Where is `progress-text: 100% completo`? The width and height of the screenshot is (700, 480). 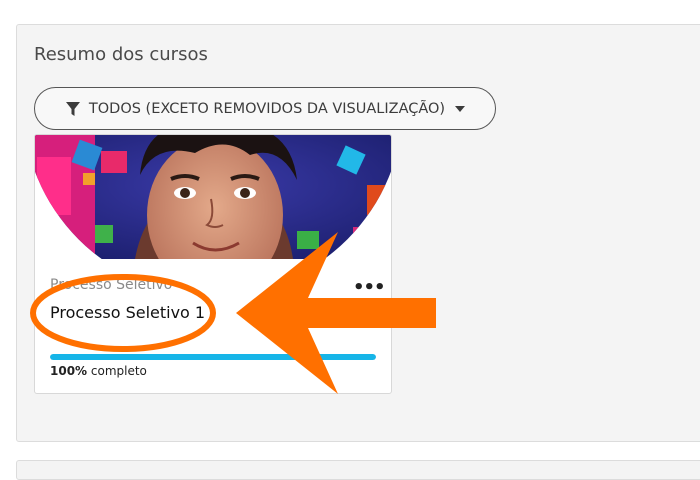
progress-text: 100% completo is located at coordinates (98, 371).